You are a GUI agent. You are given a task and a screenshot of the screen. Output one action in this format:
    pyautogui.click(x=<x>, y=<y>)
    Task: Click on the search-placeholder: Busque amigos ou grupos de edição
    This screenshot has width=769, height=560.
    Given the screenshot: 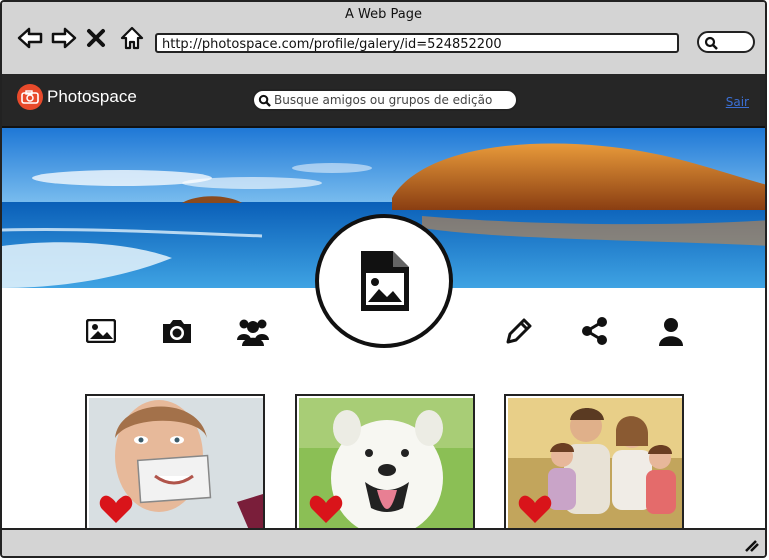 What is the action you would take?
    pyautogui.click(x=383, y=100)
    